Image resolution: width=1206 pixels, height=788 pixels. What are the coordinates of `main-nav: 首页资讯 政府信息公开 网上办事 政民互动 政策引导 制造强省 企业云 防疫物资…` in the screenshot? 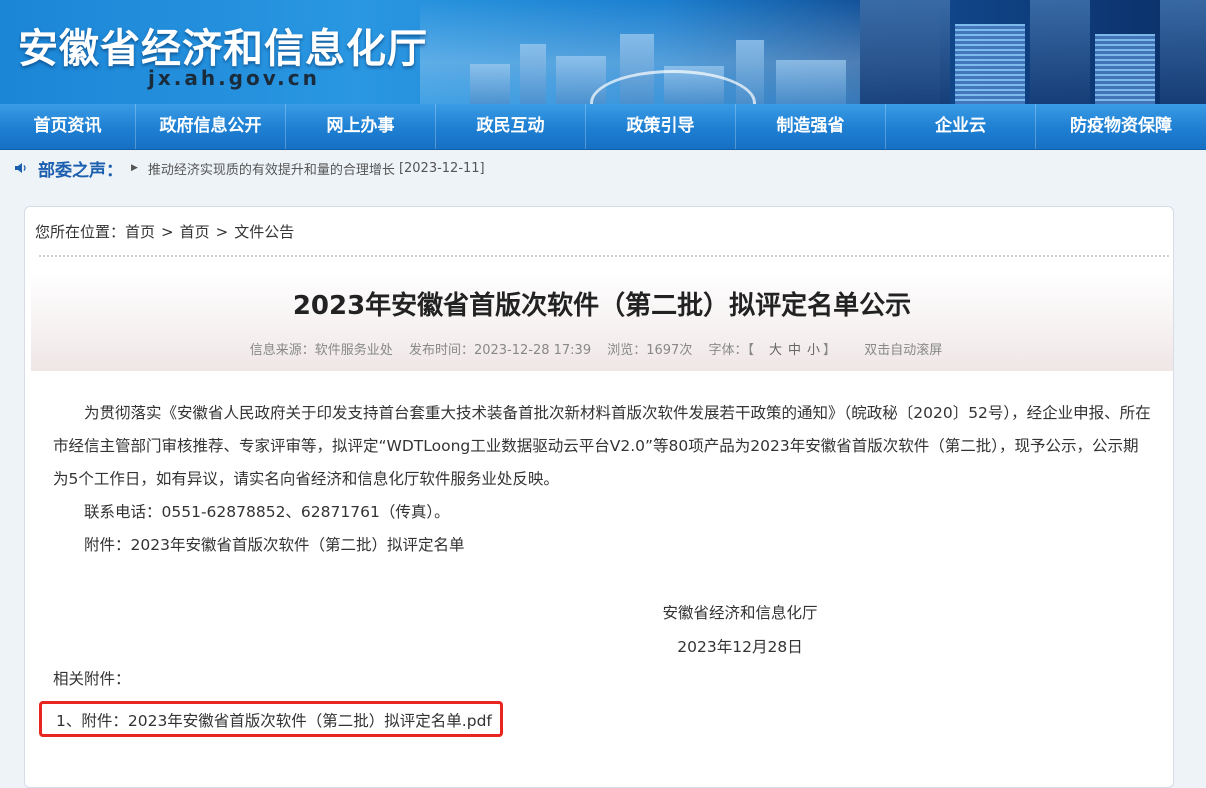 It's located at (603, 127).